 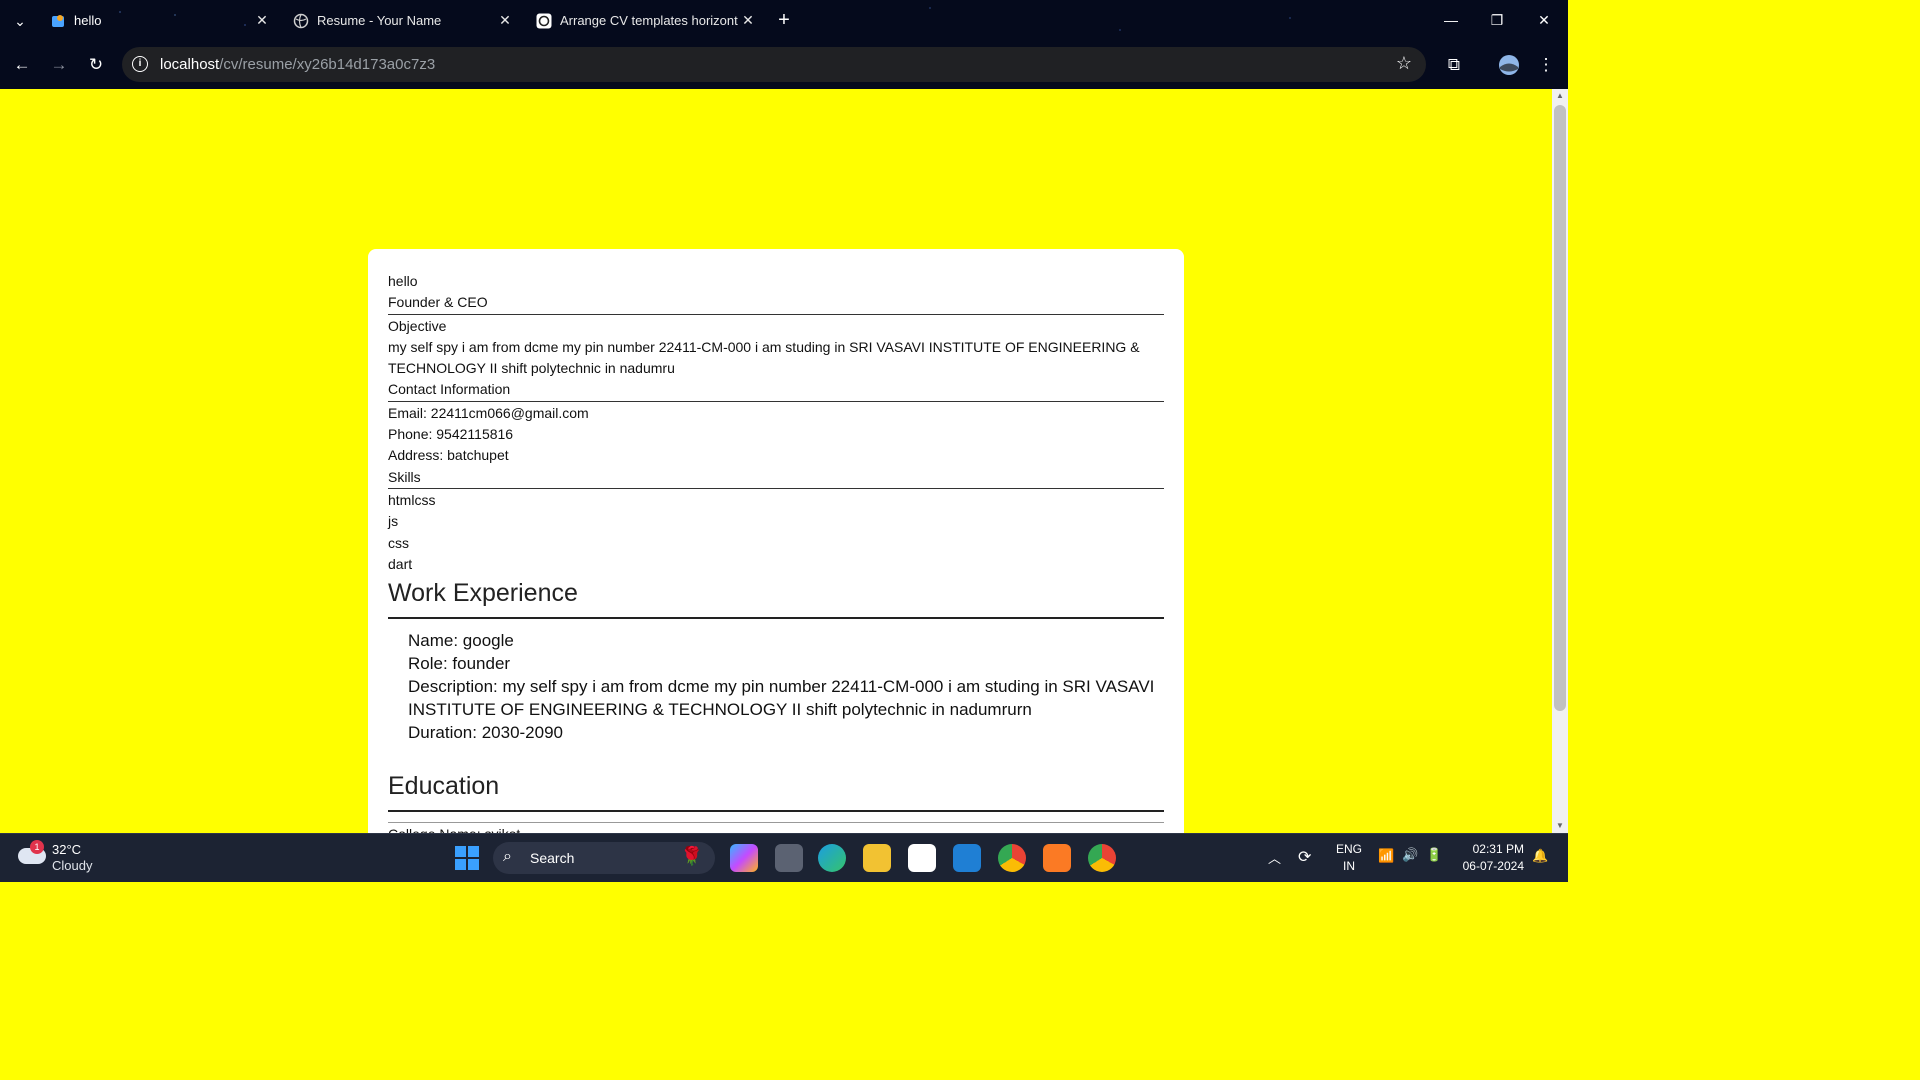 What do you see at coordinates (67, 849) in the screenshot?
I see `weather-temperature: 32°C` at bounding box center [67, 849].